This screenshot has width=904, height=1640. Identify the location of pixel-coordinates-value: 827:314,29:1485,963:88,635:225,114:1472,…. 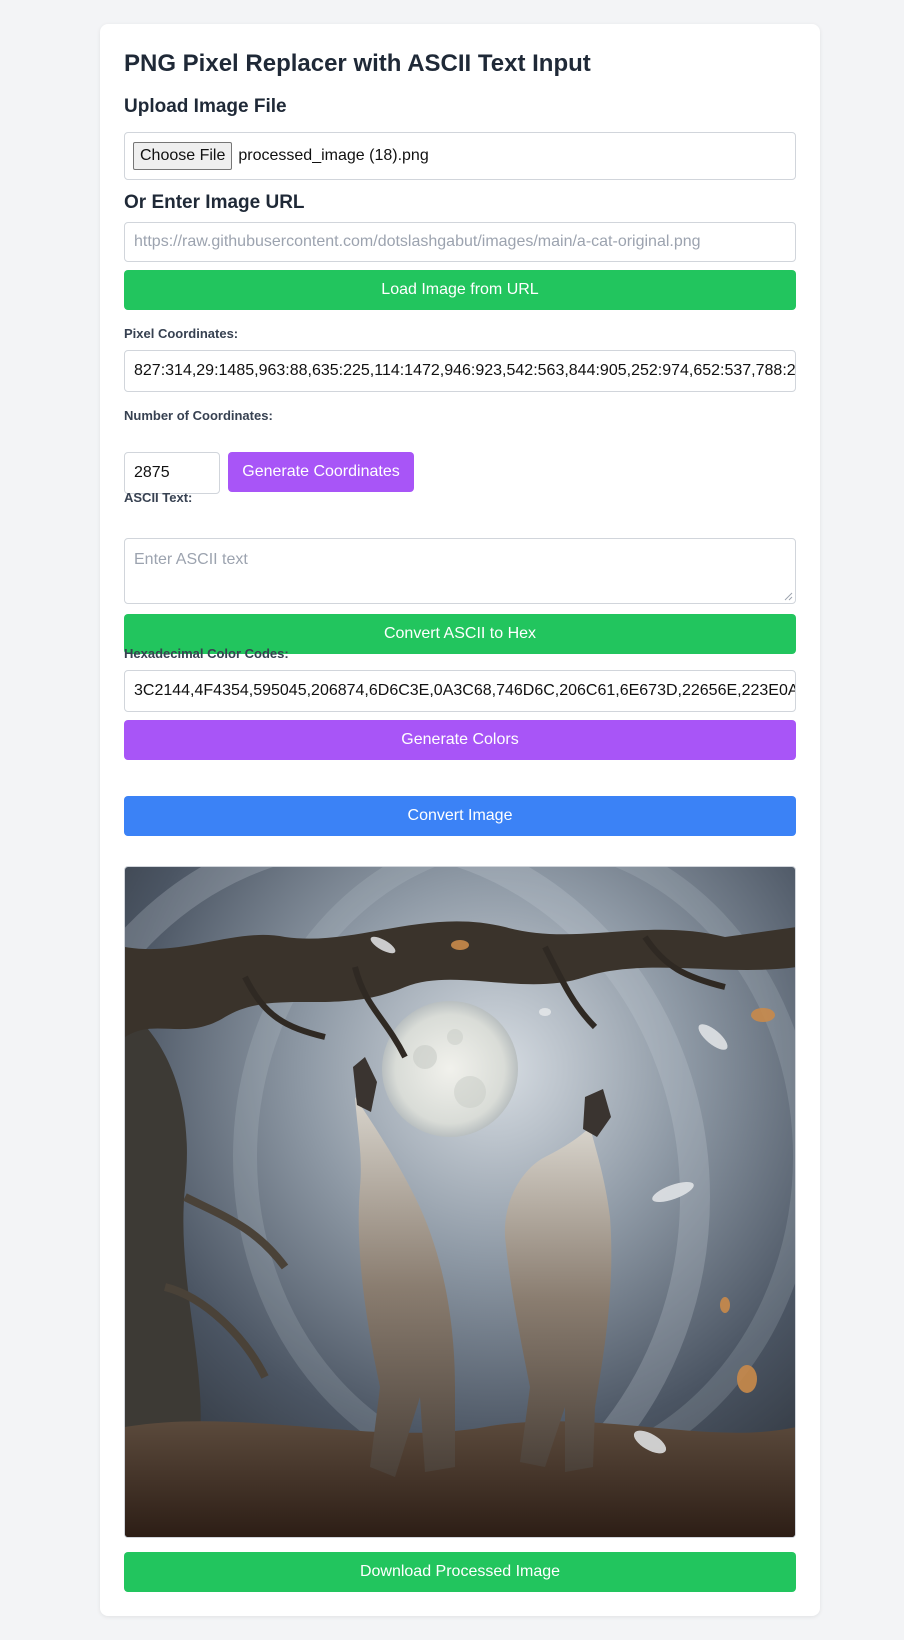
(465, 370).